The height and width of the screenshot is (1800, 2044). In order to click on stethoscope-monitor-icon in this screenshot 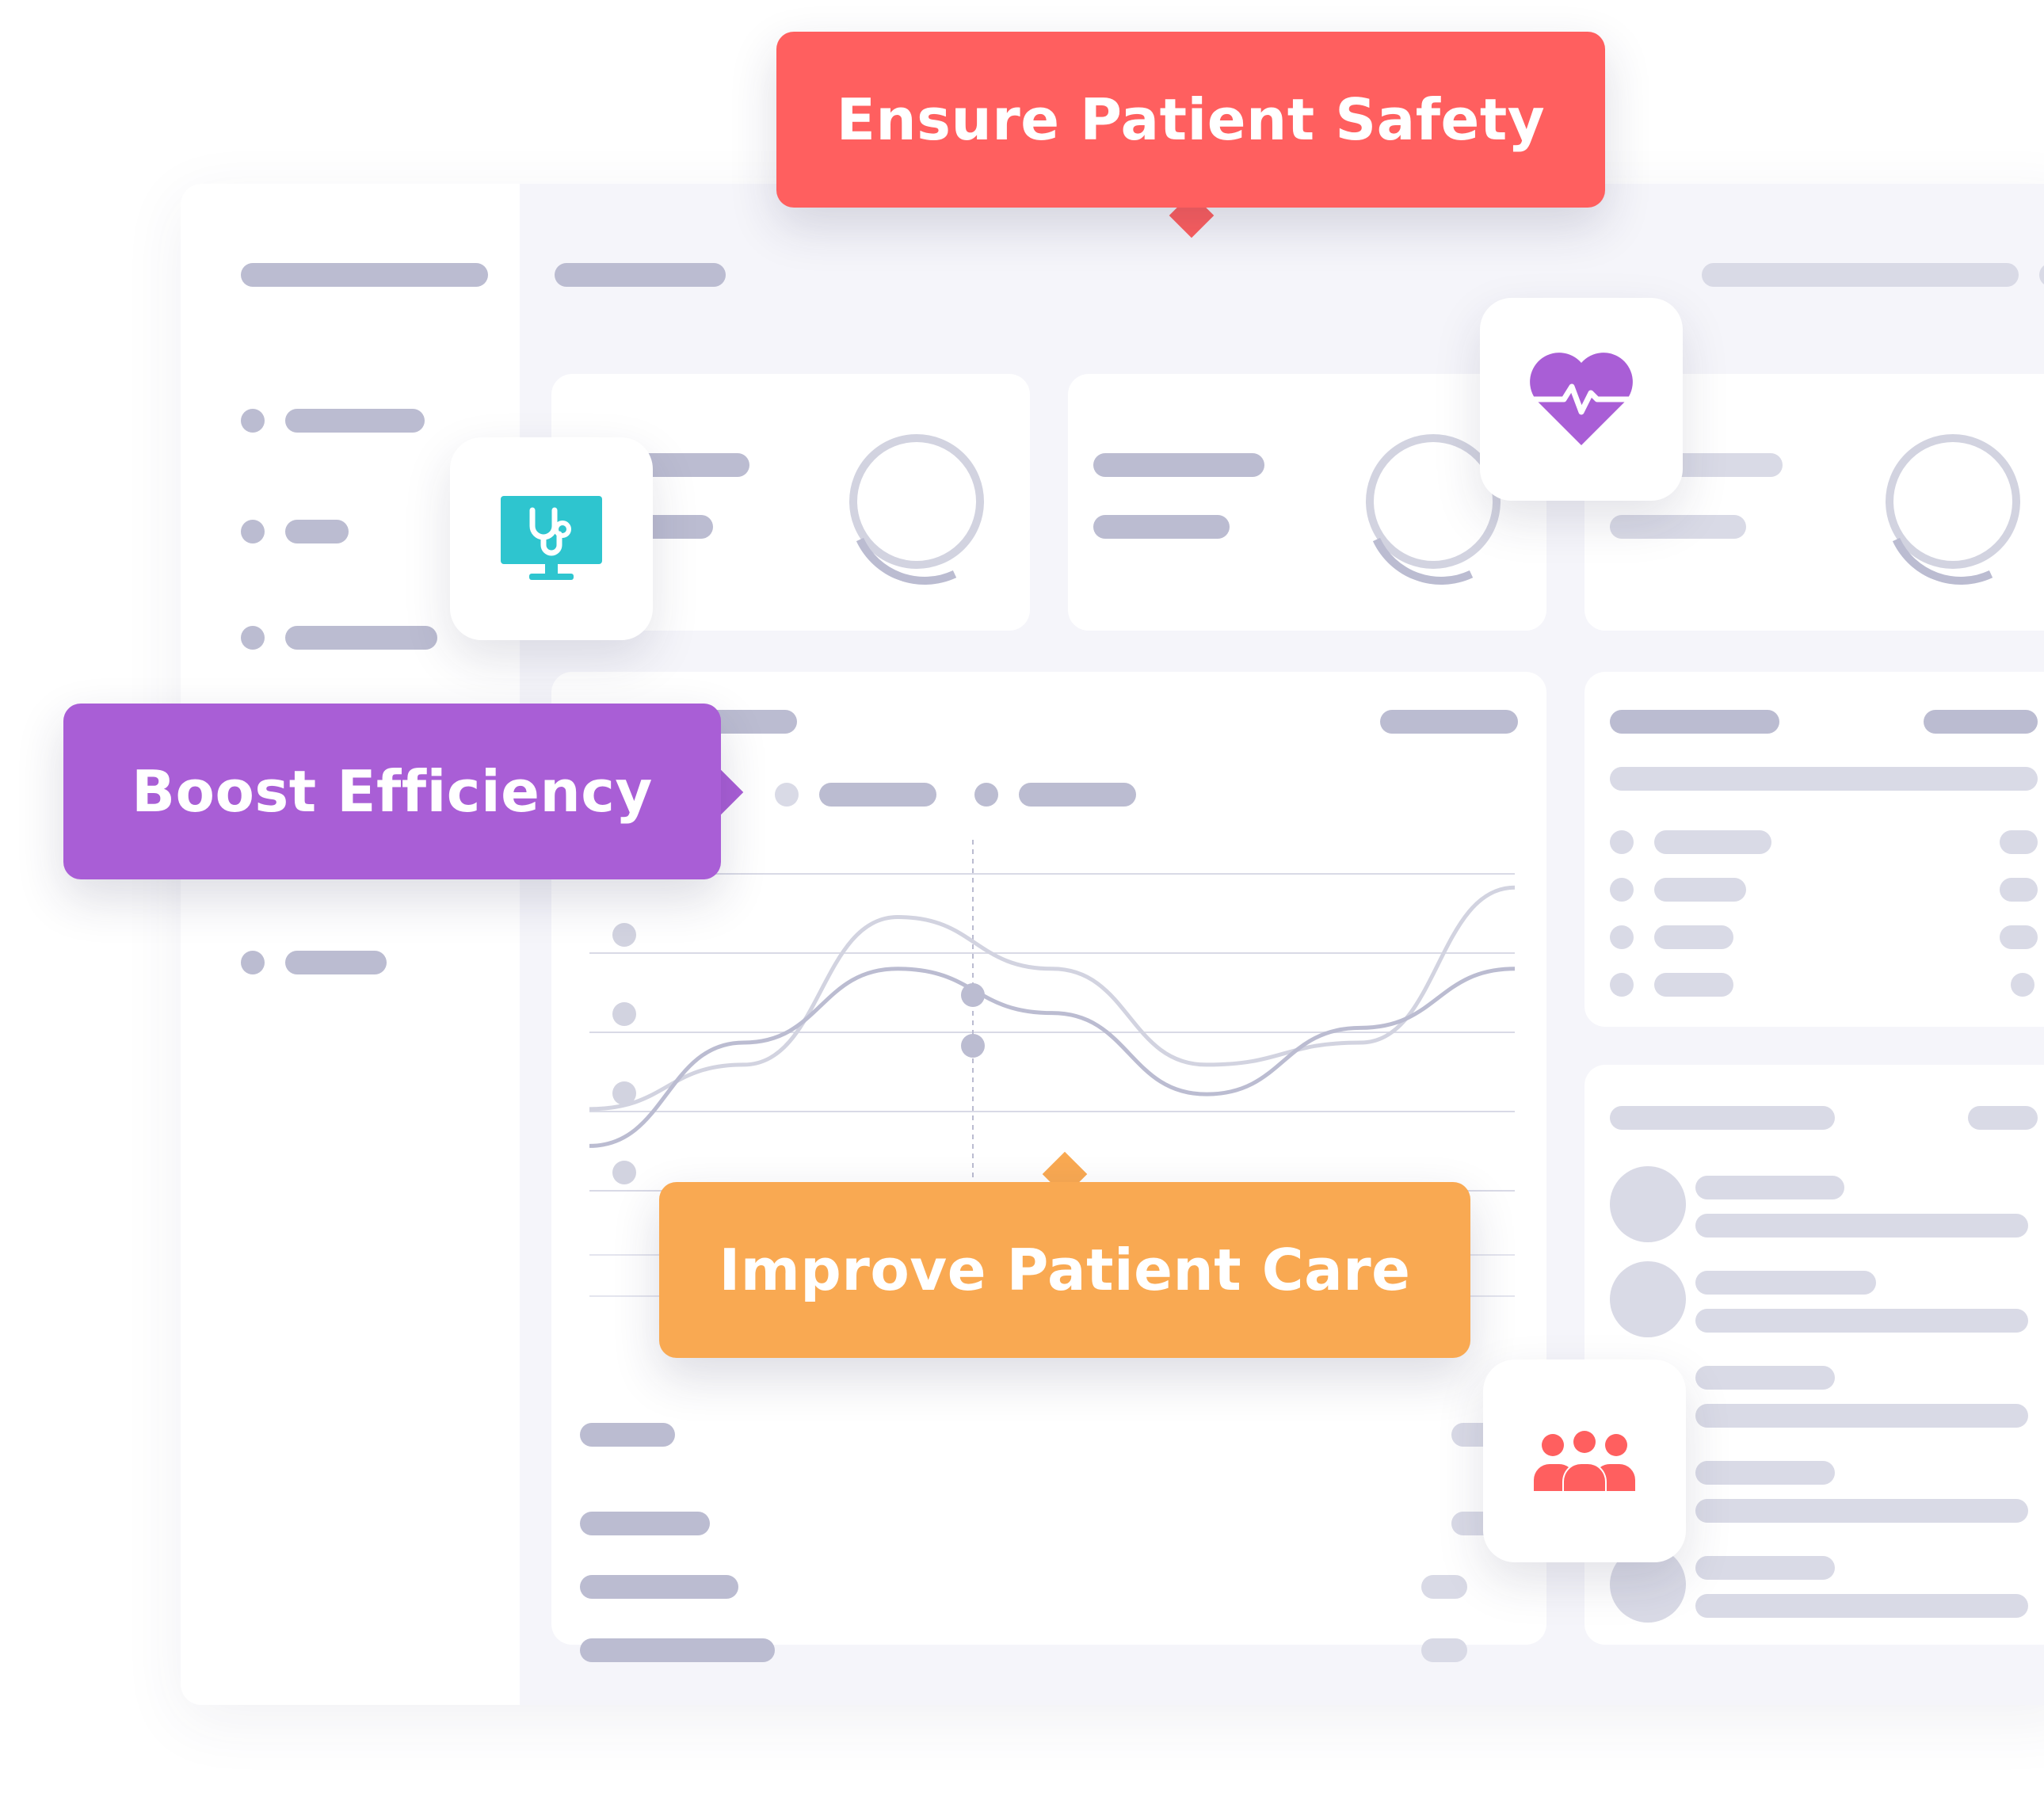, I will do `click(552, 538)`.